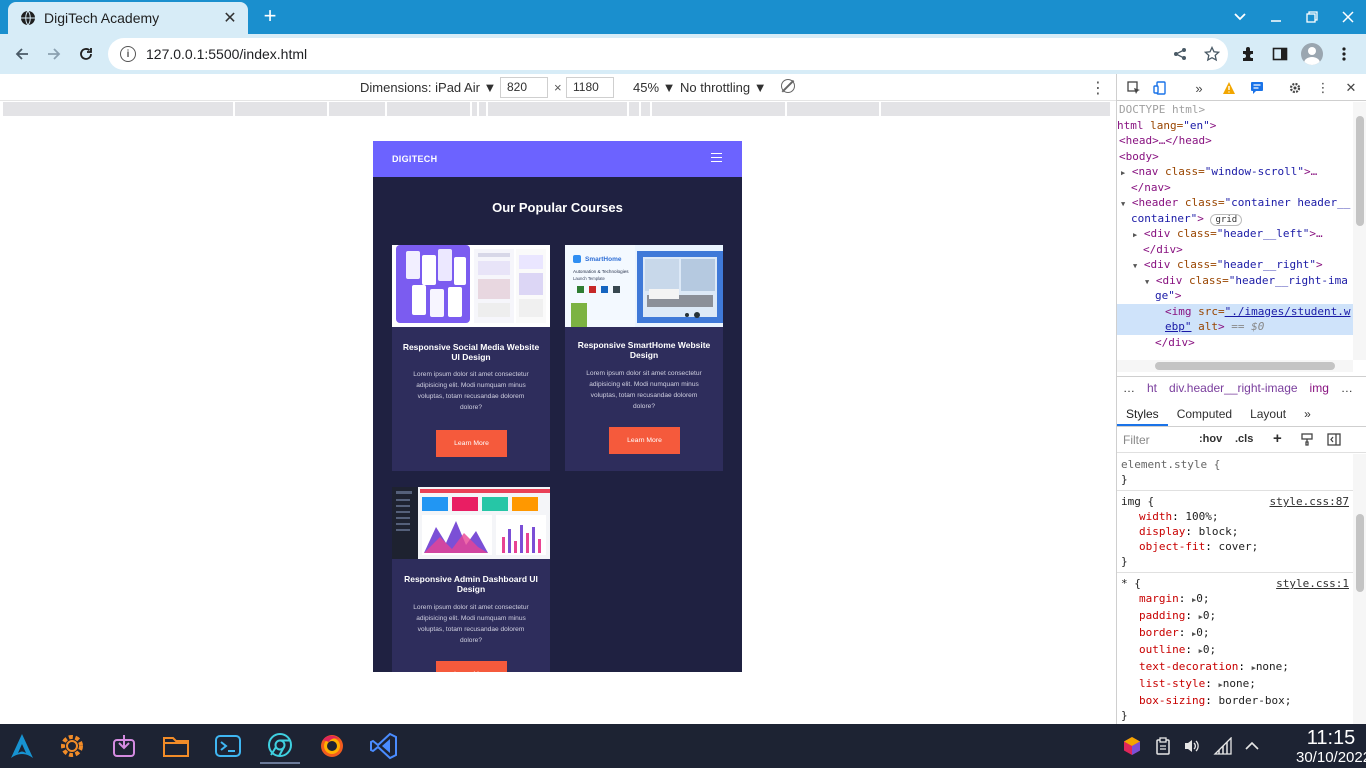  What do you see at coordinates (1134, 88) in the screenshot?
I see `inspect-element-icon` at bounding box center [1134, 88].